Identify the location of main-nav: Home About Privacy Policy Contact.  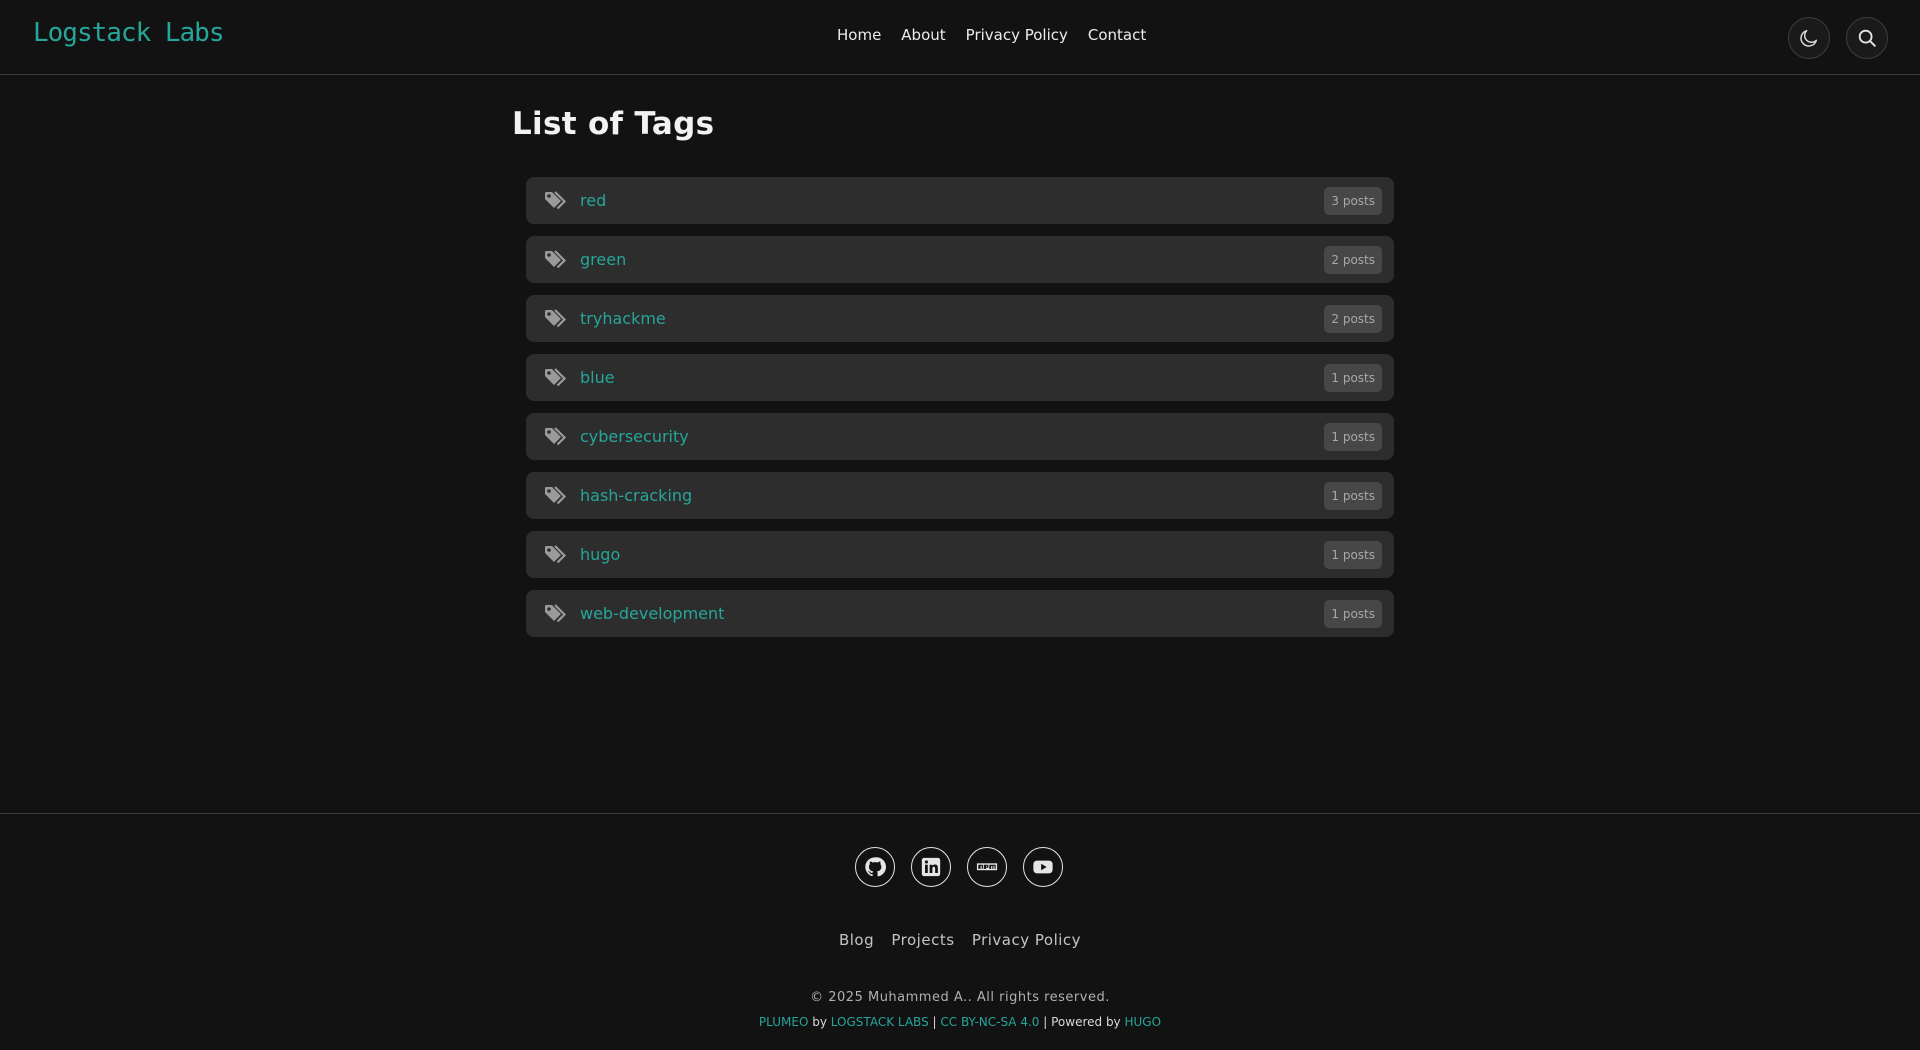
(991, 35).